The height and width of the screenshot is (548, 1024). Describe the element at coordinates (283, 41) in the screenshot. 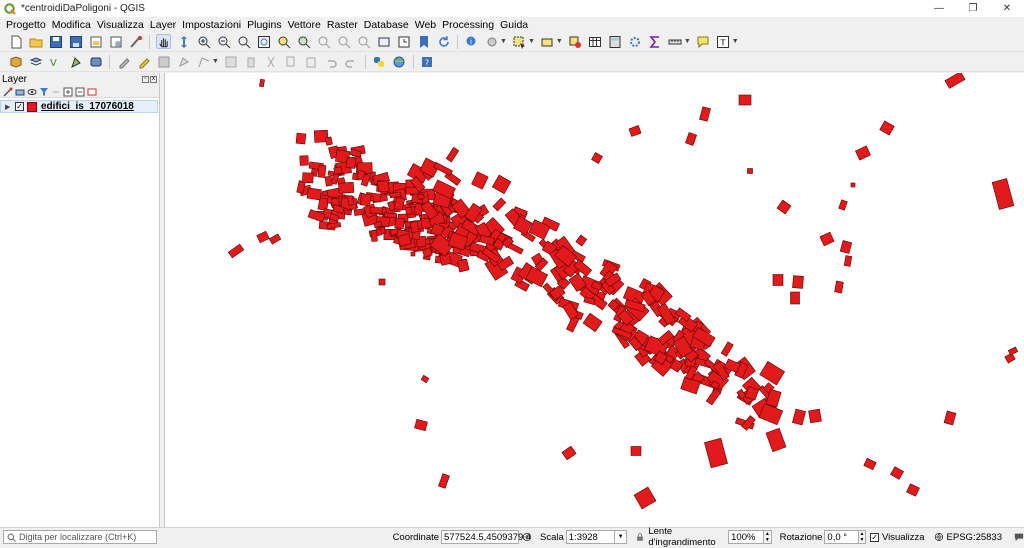

I see `zoom-selection-icon` at that location.